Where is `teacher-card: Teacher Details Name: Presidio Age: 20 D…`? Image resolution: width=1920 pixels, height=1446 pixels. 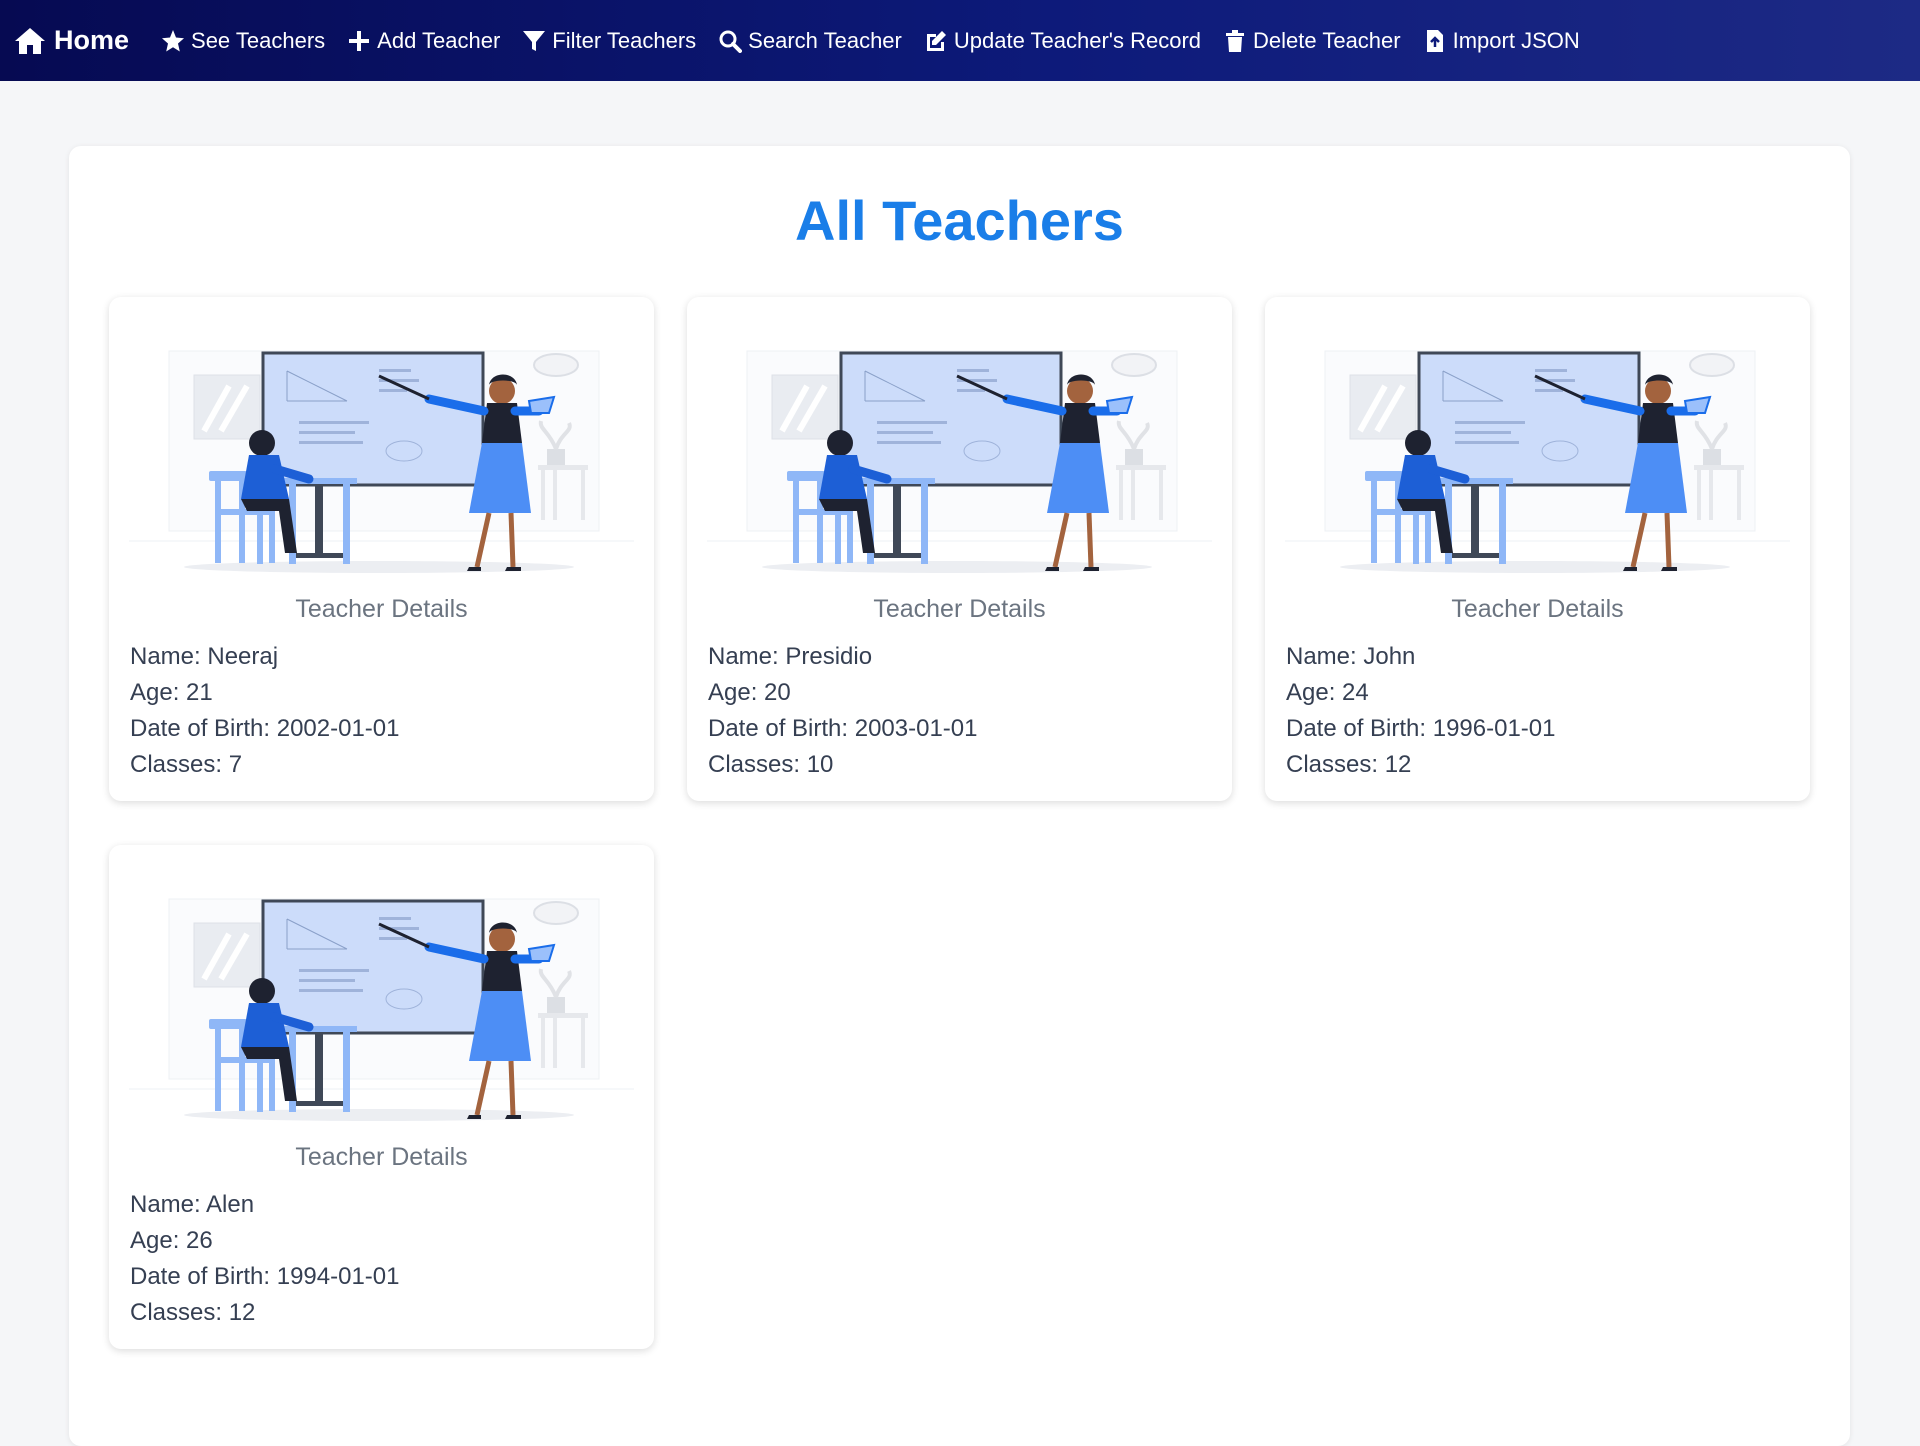 teacher-card: Teacher Details Name: Presidio Age: 20 D… is located at coordinates (959, 549).